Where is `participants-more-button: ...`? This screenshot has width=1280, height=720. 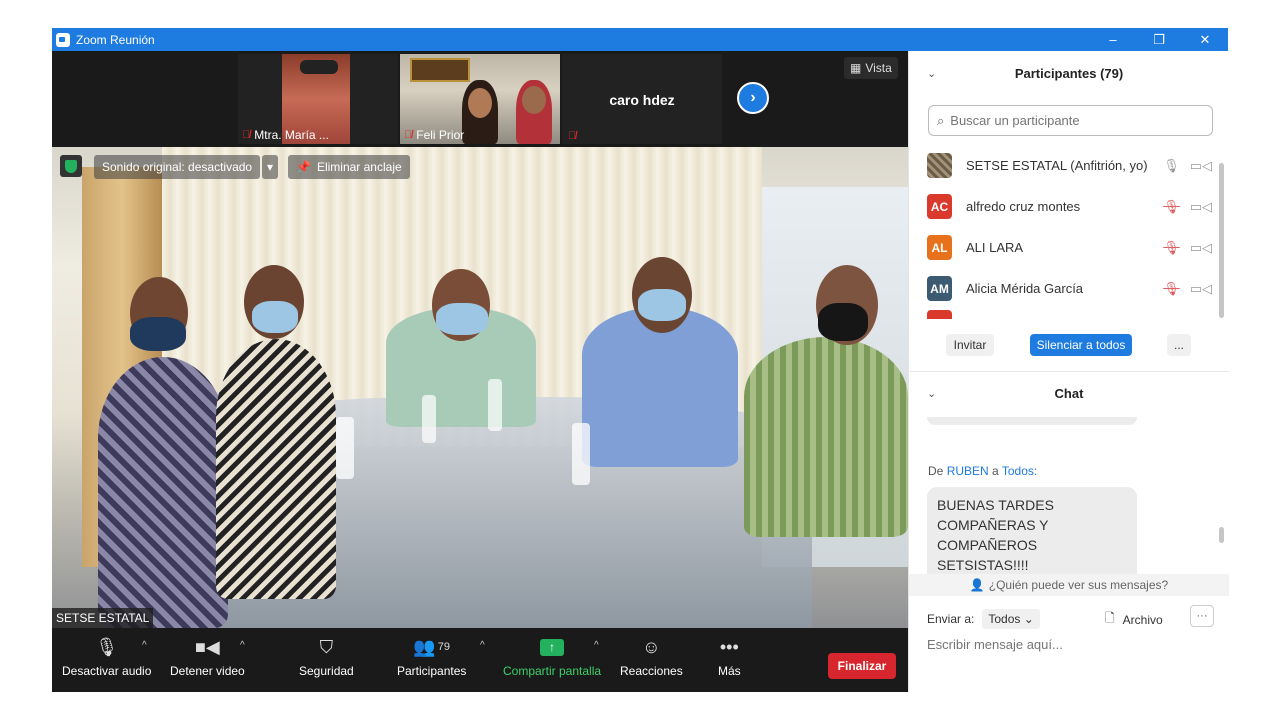
participants-more-button: ... is located at coordinates (1179, 345).